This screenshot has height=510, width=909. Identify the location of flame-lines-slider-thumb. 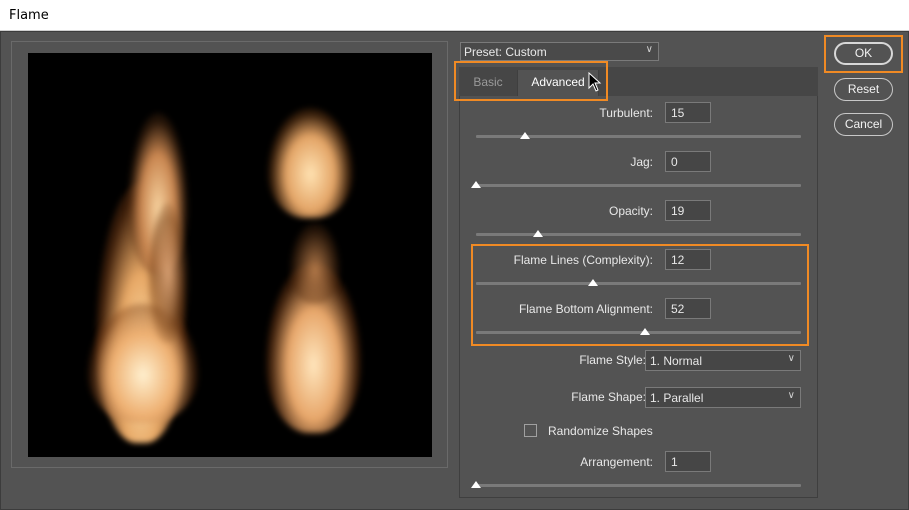
(593, 282).